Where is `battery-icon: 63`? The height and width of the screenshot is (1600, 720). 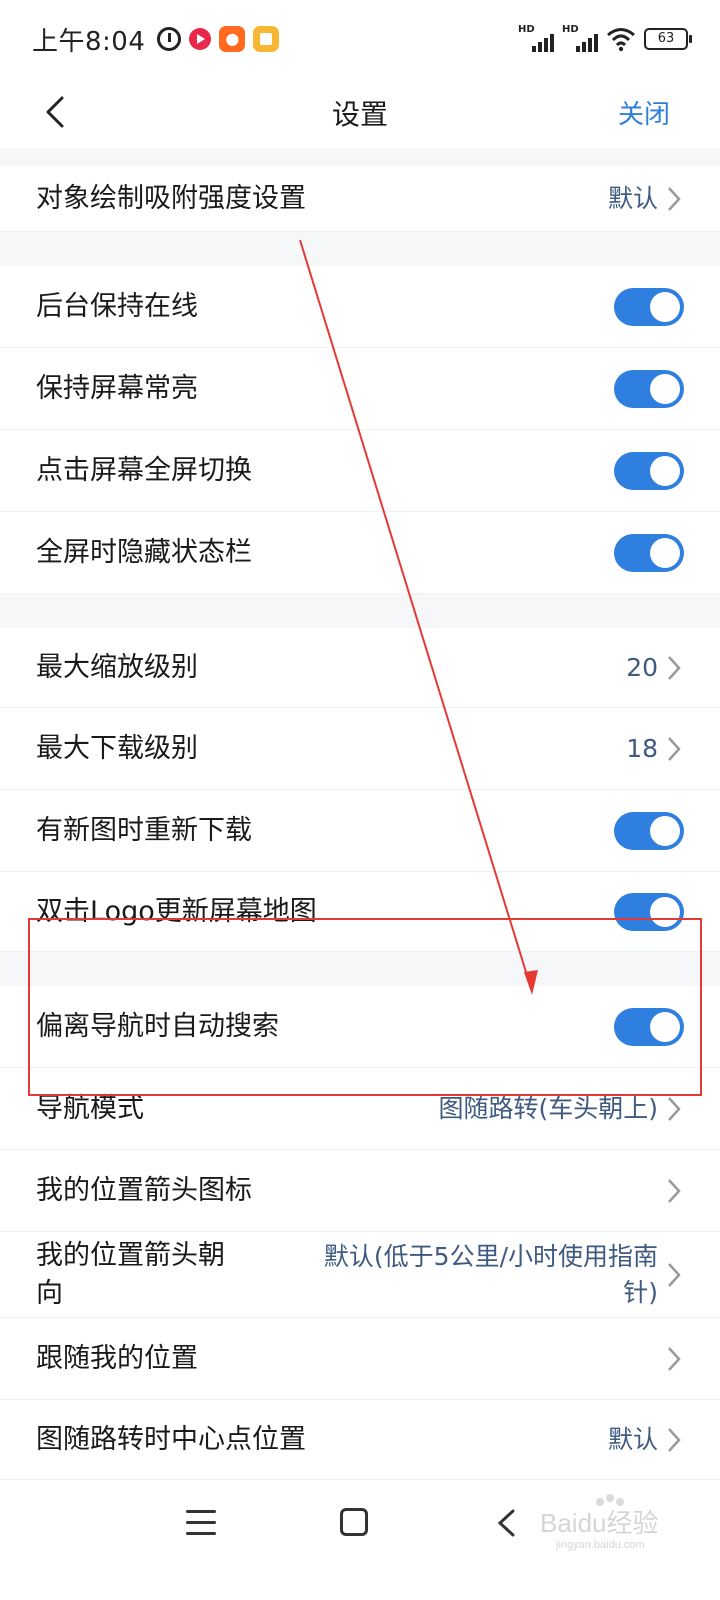
battery-icon: 63 is located at coordinates (668, 39).